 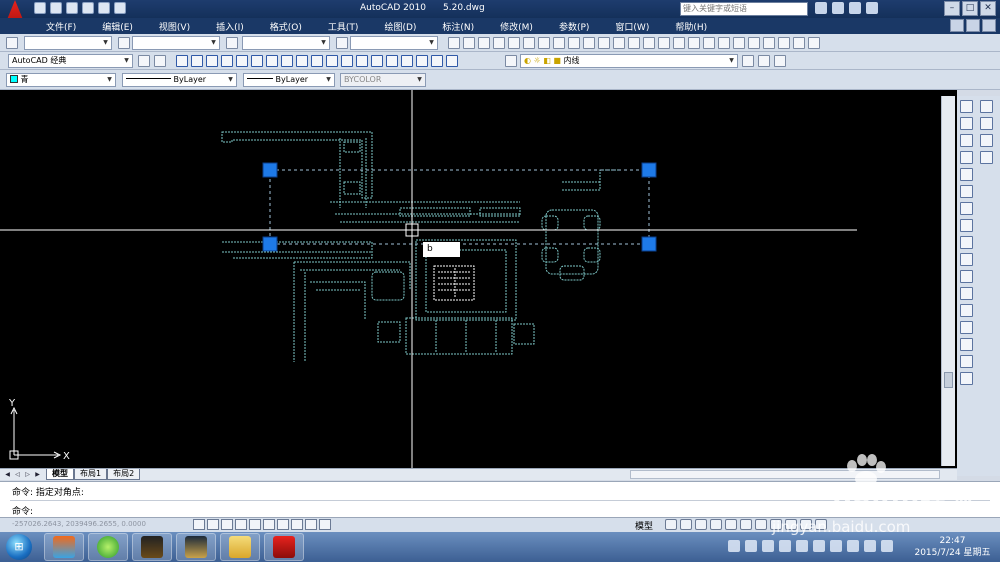 What do you see at coordinates (952, 547) in the screenshot?
I see `taskbar-clock: 22:47 2015/7/24 星期五` at bounding box center [952, 547].